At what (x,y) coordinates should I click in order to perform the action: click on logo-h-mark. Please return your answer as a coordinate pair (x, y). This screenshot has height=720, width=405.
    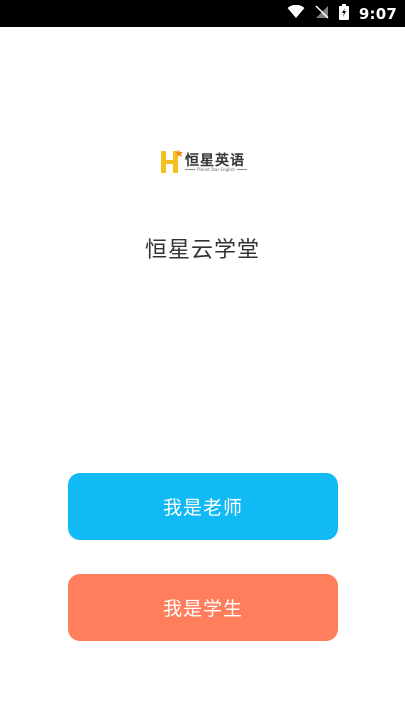
    Looking at the image, I should click on (172, 161).